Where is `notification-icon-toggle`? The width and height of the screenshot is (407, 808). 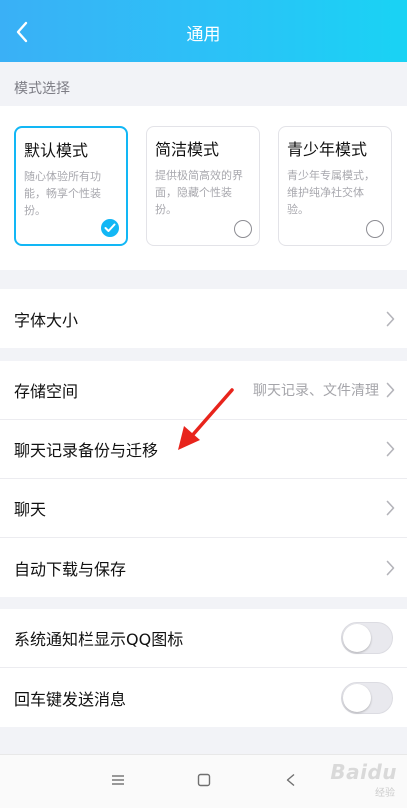 notification-icon-toggle is located at coordinates (367, 638).